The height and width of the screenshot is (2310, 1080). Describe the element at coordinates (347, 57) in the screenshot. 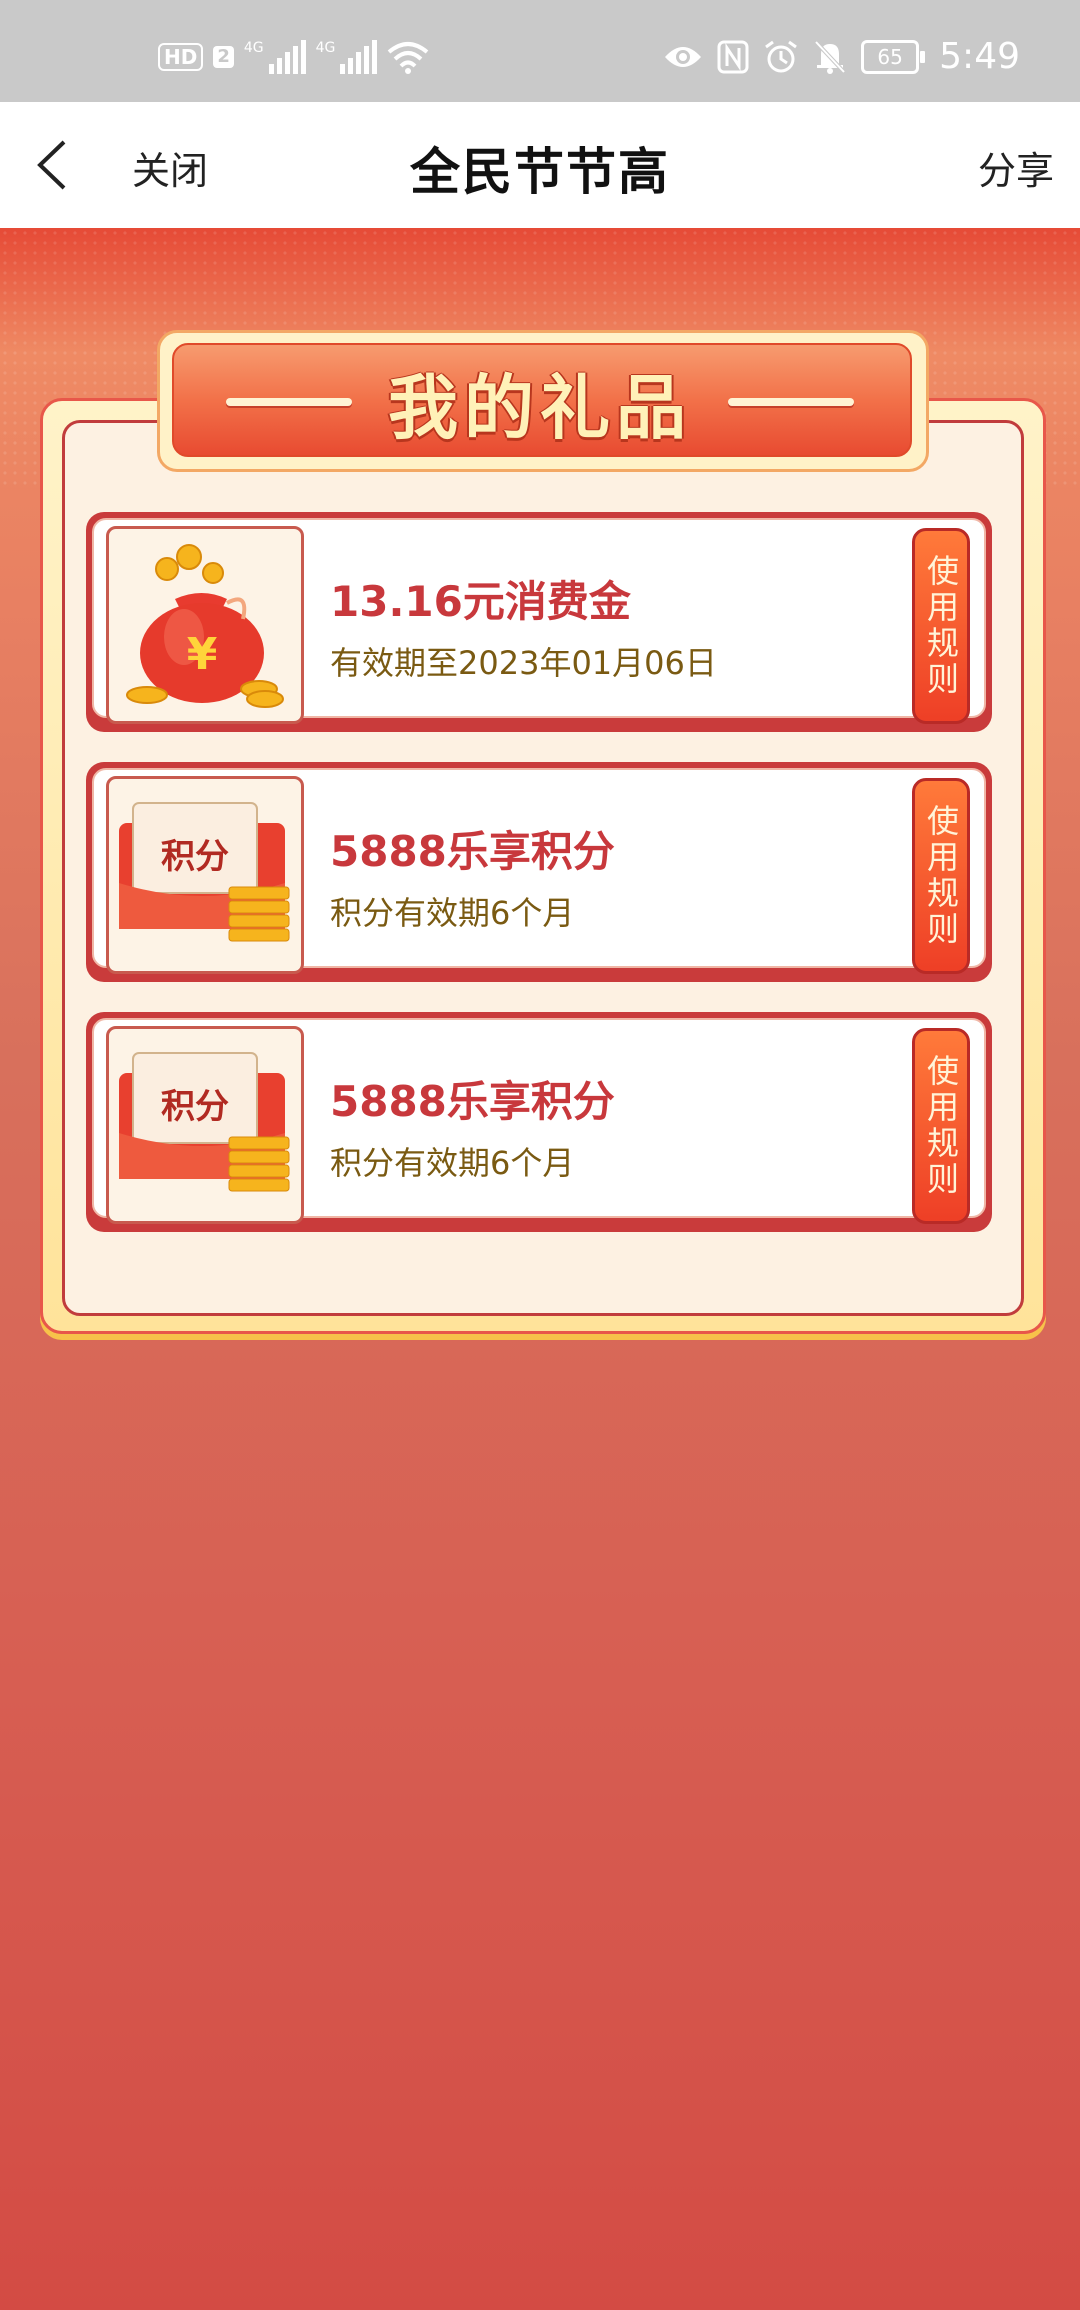

I see `signal-icon-2: 4G` at that location.